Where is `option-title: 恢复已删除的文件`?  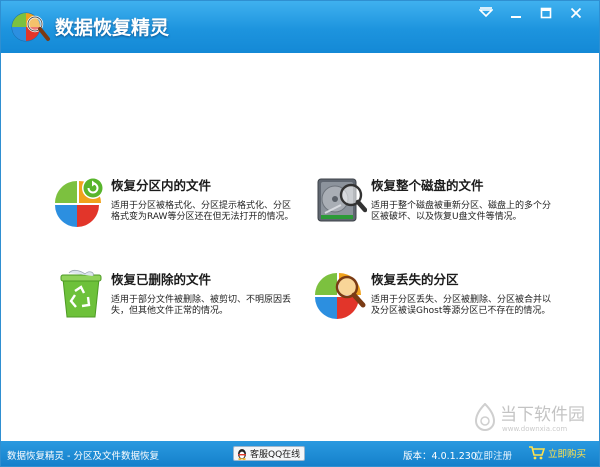
option-title: 恢复已删除的文件 is located at coordinates (161, 279).